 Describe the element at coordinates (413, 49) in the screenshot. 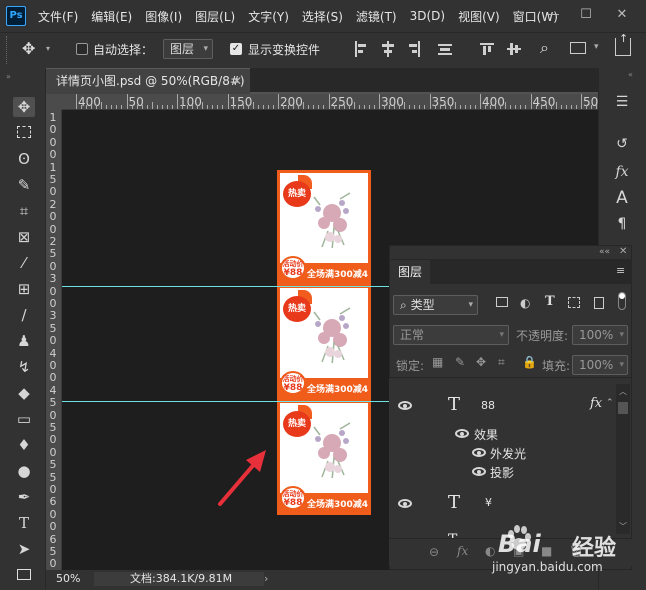

I see `align-right-icon` at that location.